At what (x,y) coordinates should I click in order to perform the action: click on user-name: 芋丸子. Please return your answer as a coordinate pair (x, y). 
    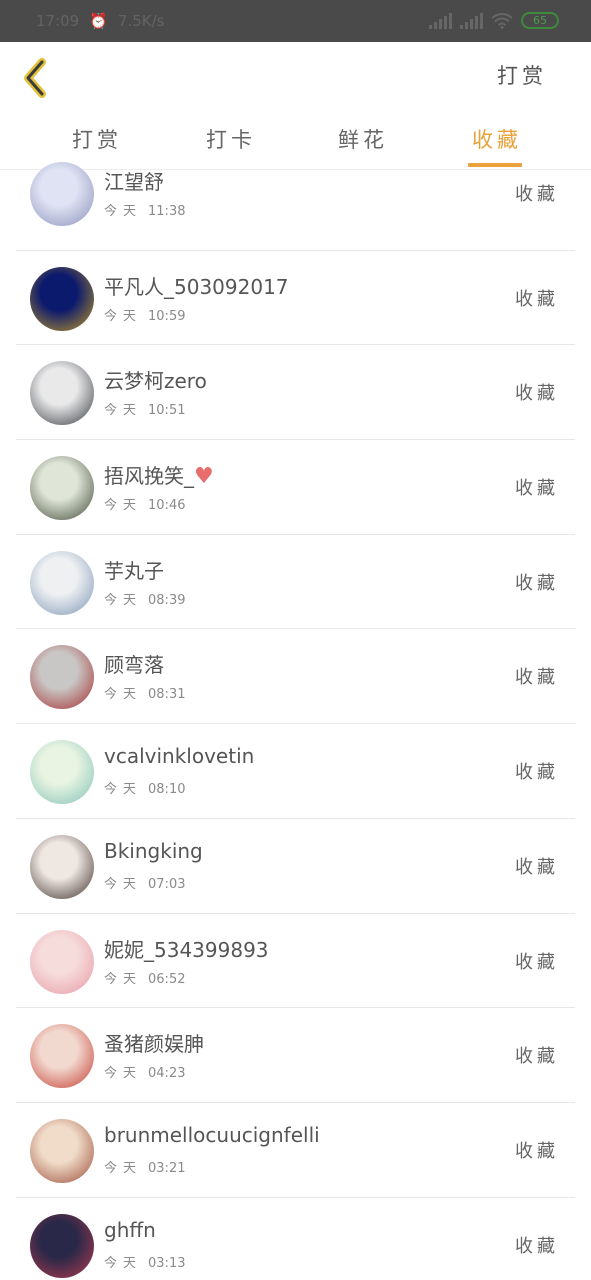
    Looking at the image, I should click on (134, 569).